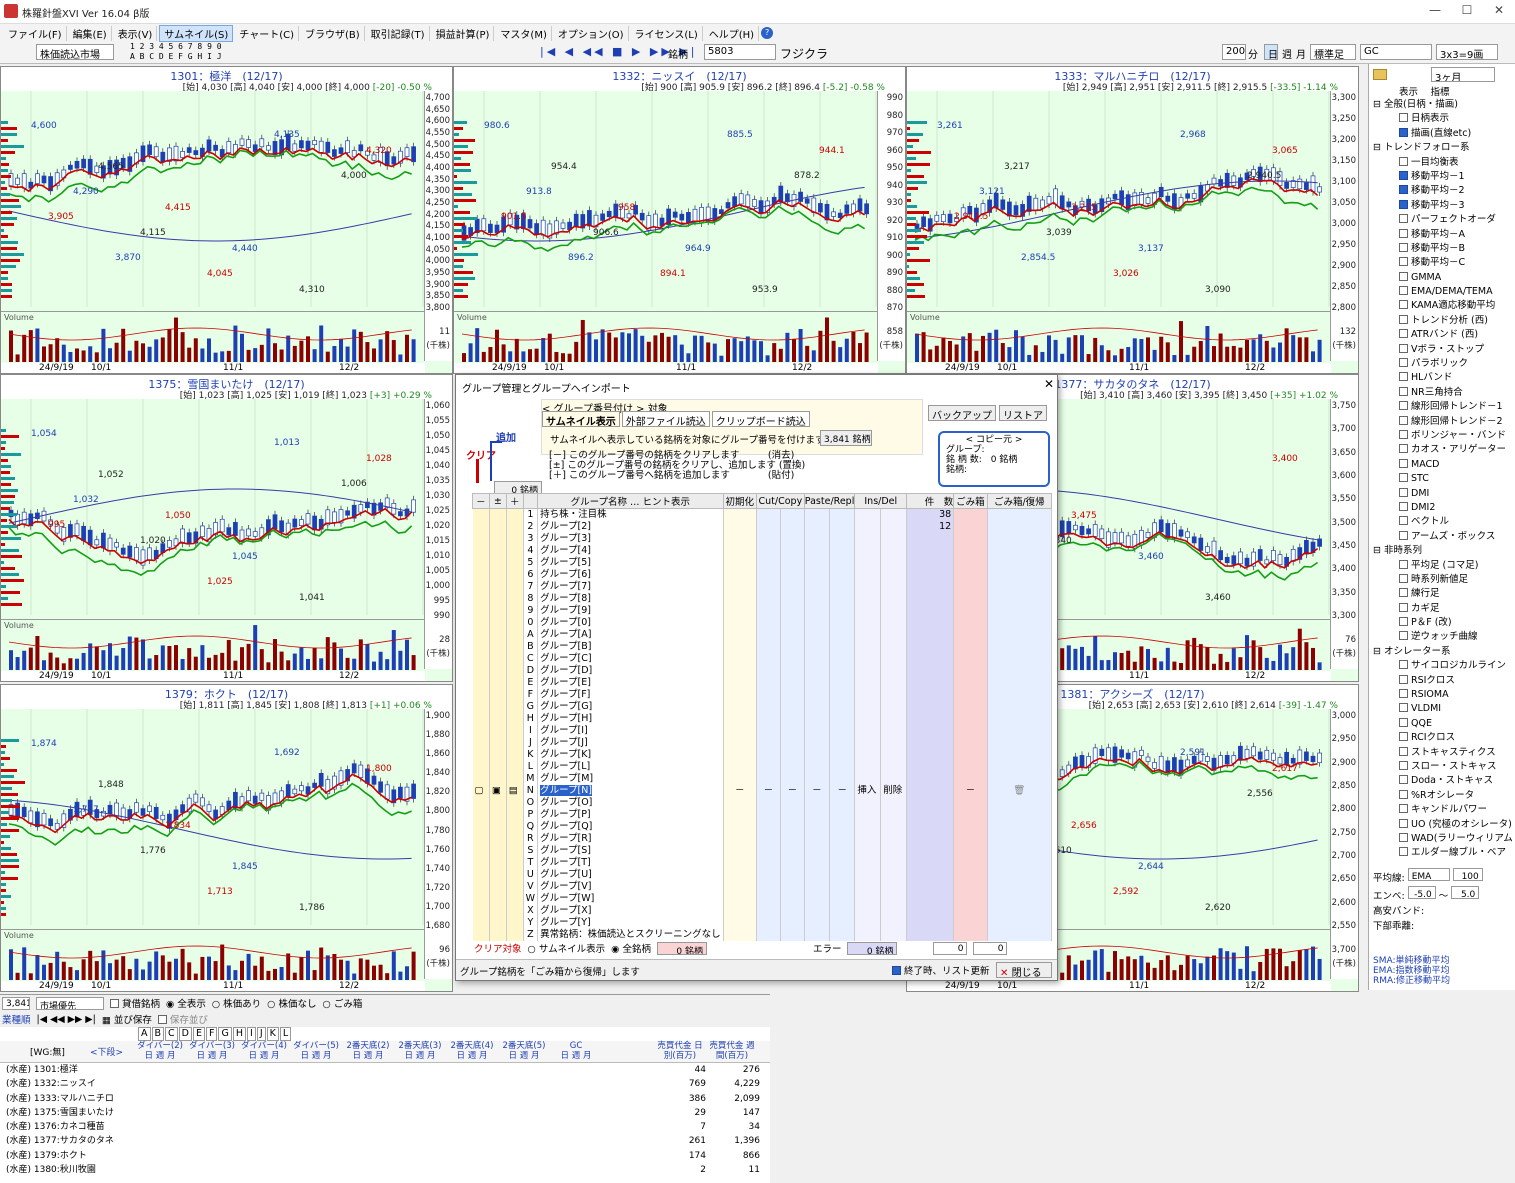 This screenshot has height=1183, width=1515. I want to click on group-name: 持ち株・注目株, so click(630, 514).